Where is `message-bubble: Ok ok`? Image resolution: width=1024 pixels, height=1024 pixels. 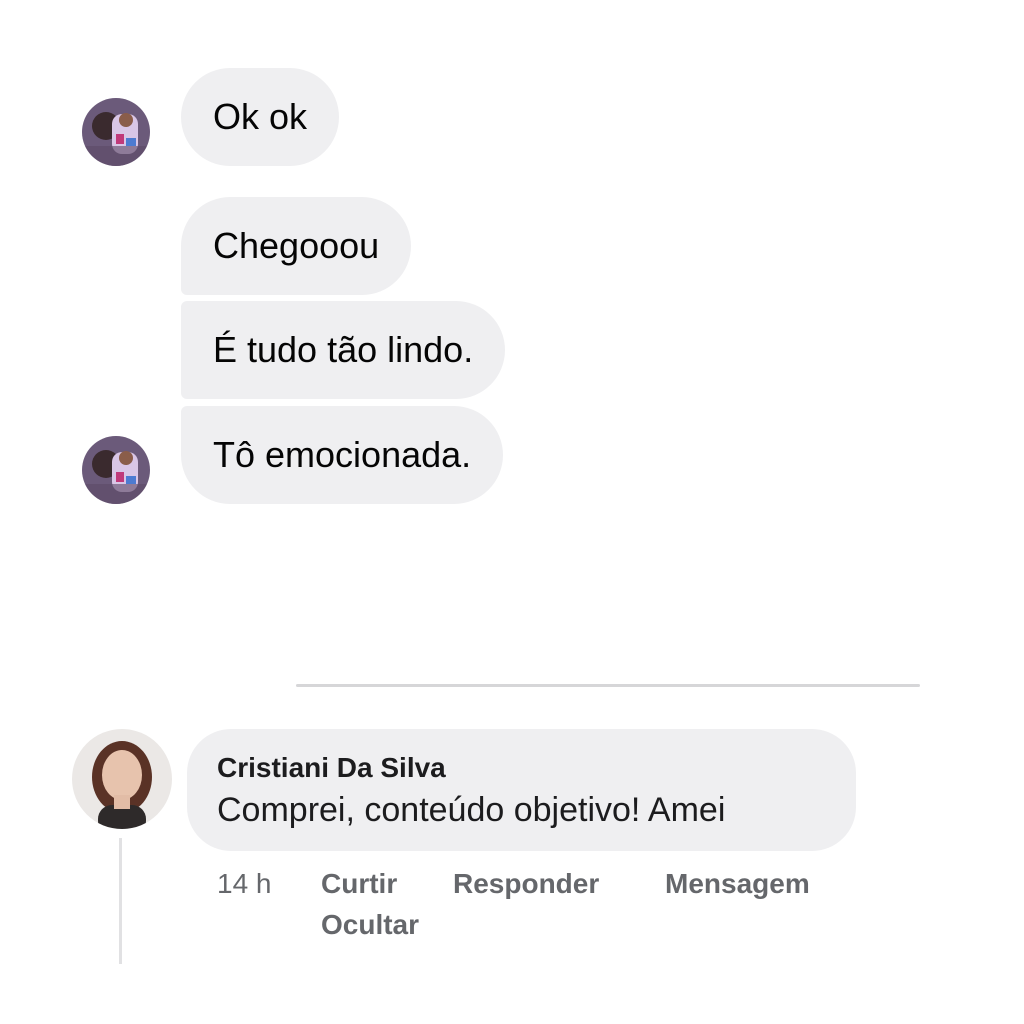 message-bubble: Ok ok is located at coordinates (260, 117).